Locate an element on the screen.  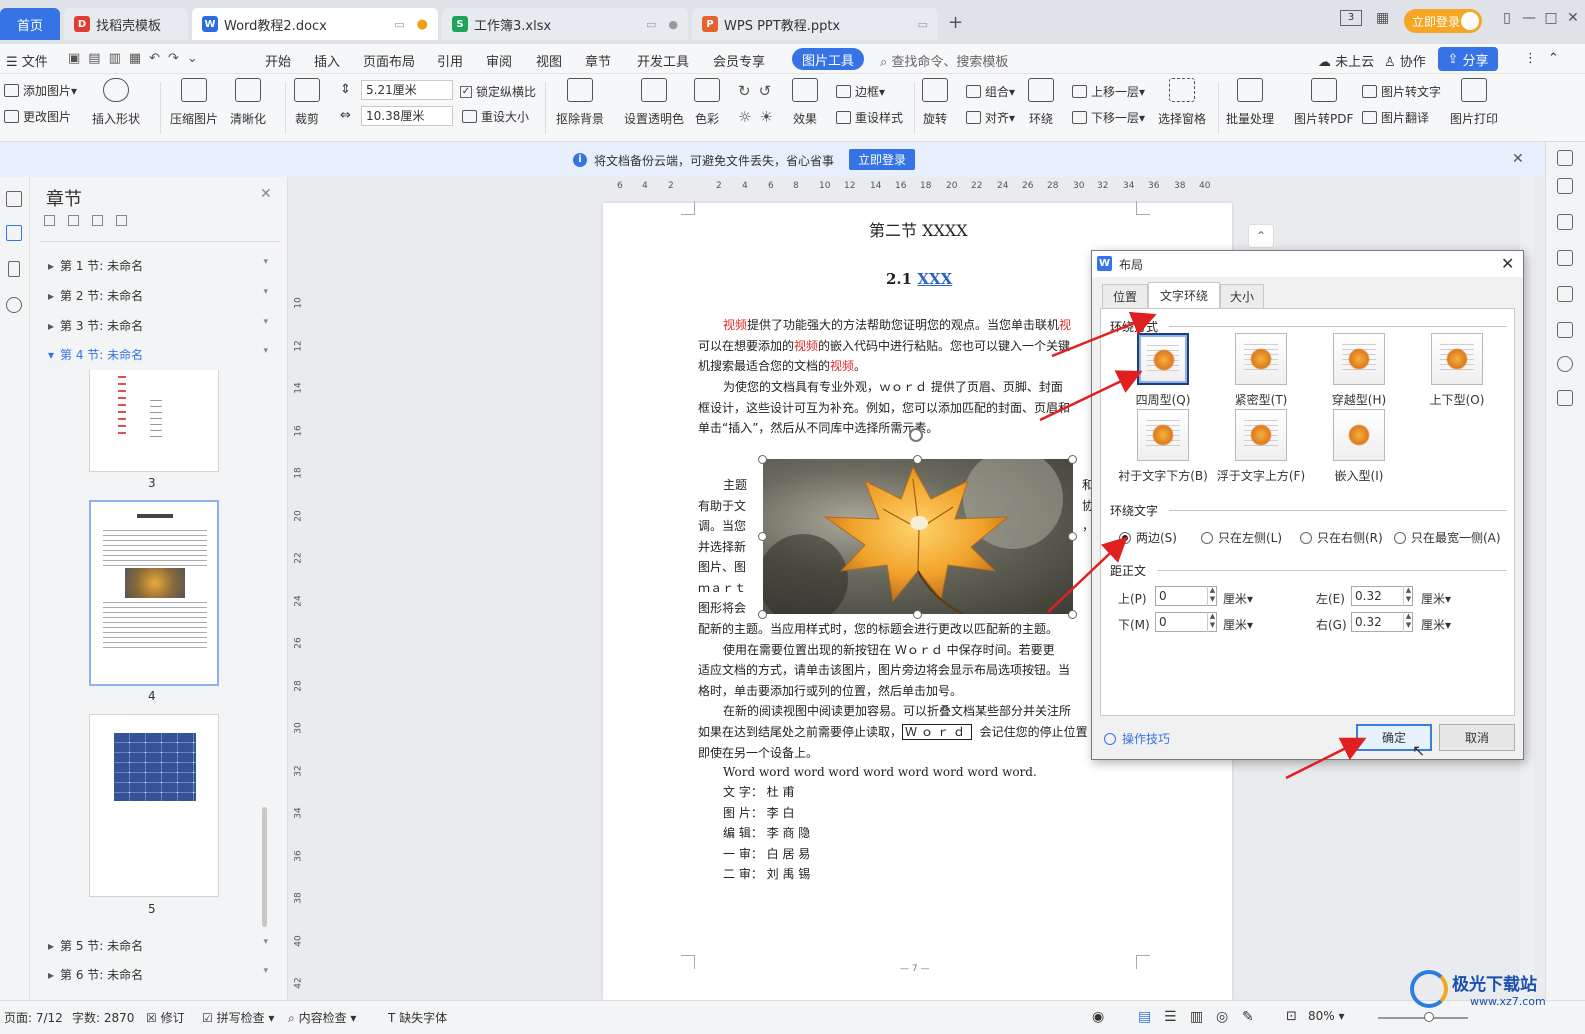
chapter-nav-icon is located at coordinates (14, 233).